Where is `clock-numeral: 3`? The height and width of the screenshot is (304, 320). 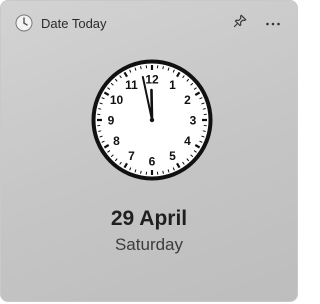 clock-numeral: 3 is located at coordinates (193, 121).